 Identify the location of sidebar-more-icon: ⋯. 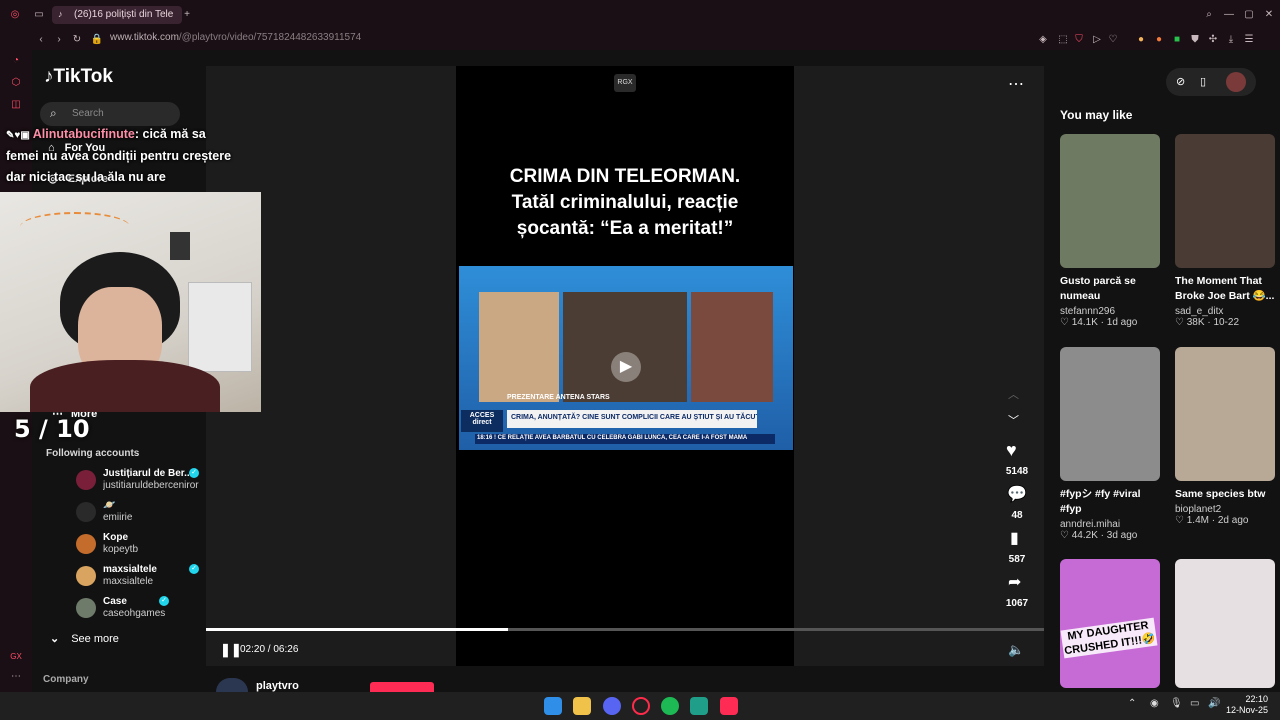
(16, 677).